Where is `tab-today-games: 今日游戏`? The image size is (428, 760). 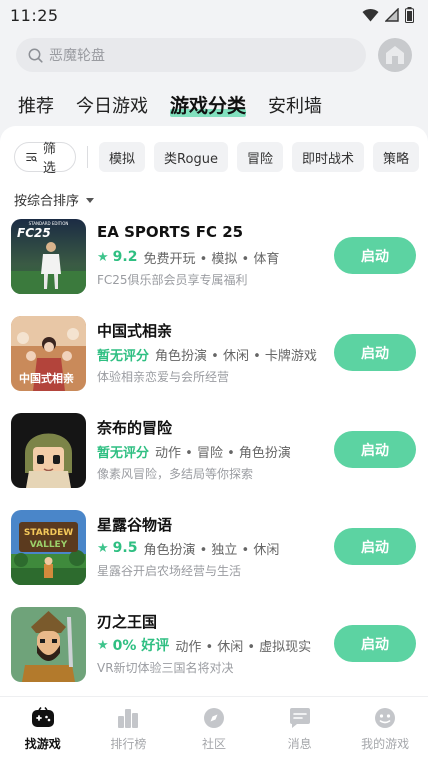
tab-today-games: 今日游戏 is located at coordinates (112, 105).